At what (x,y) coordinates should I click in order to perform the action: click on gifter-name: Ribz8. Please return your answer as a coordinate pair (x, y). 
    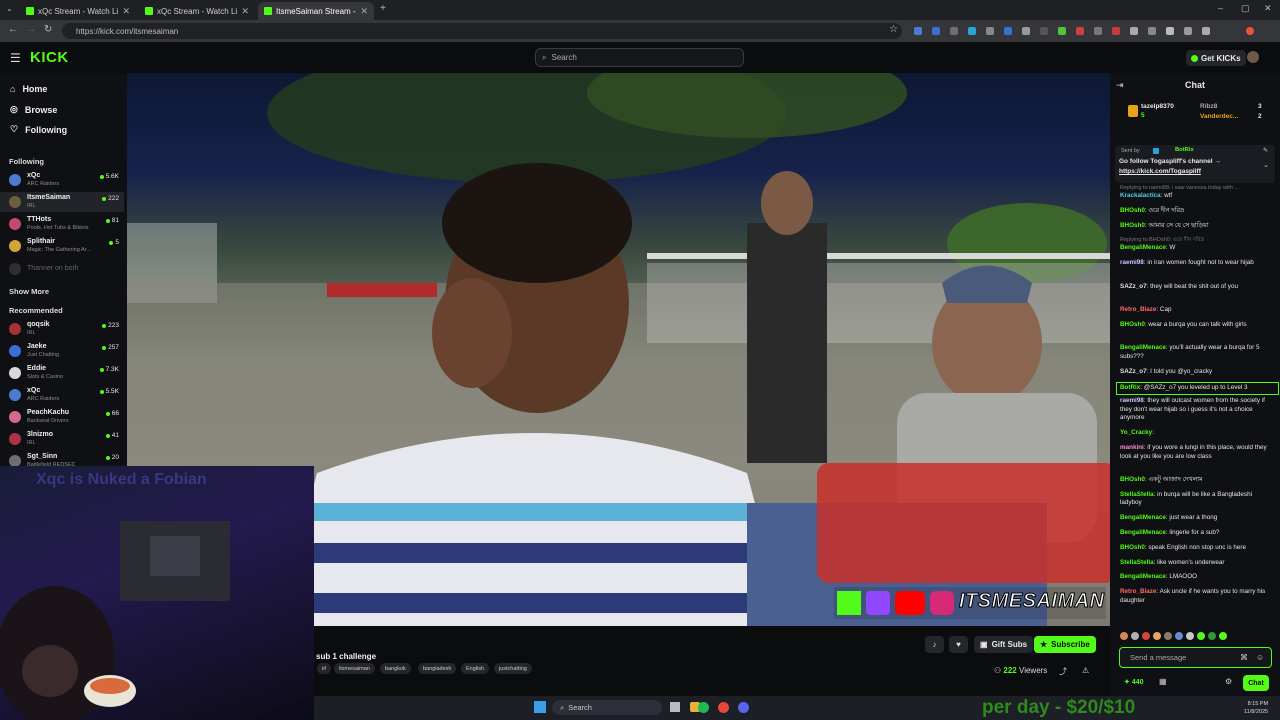
    Looking at the image, I should click on (1208, 106).